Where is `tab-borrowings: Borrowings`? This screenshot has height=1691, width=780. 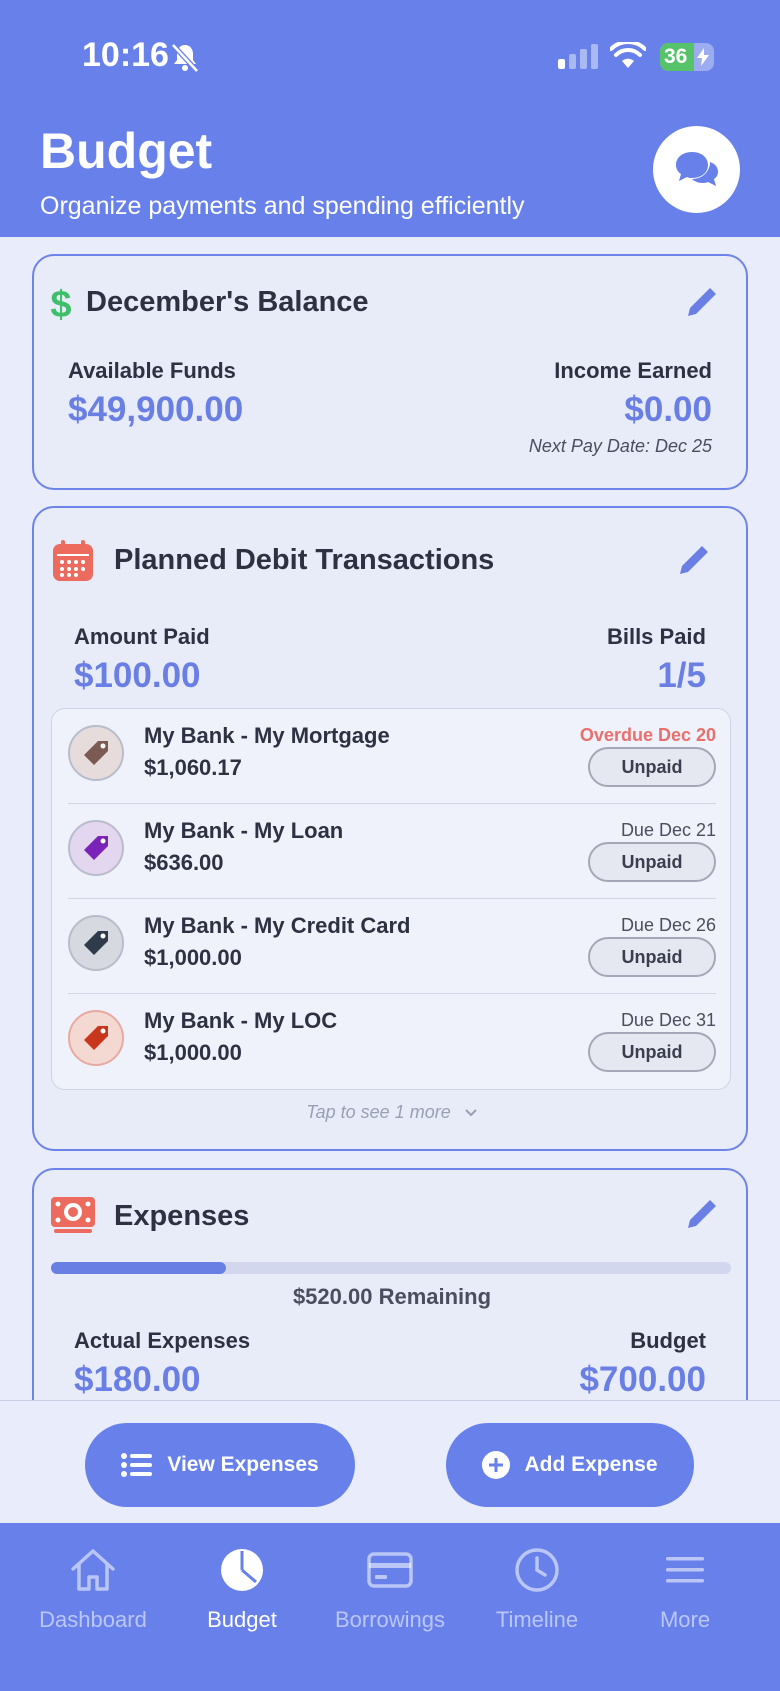
tab-borrowings: Borrowings is located at coordinates (390, 1589).